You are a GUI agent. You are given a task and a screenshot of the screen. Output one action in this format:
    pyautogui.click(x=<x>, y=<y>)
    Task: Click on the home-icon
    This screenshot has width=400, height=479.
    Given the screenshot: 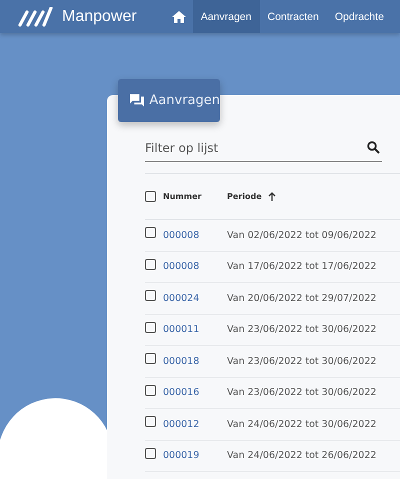 What is the action you would take?
    pyautogui.click(x=178, y=17)
    